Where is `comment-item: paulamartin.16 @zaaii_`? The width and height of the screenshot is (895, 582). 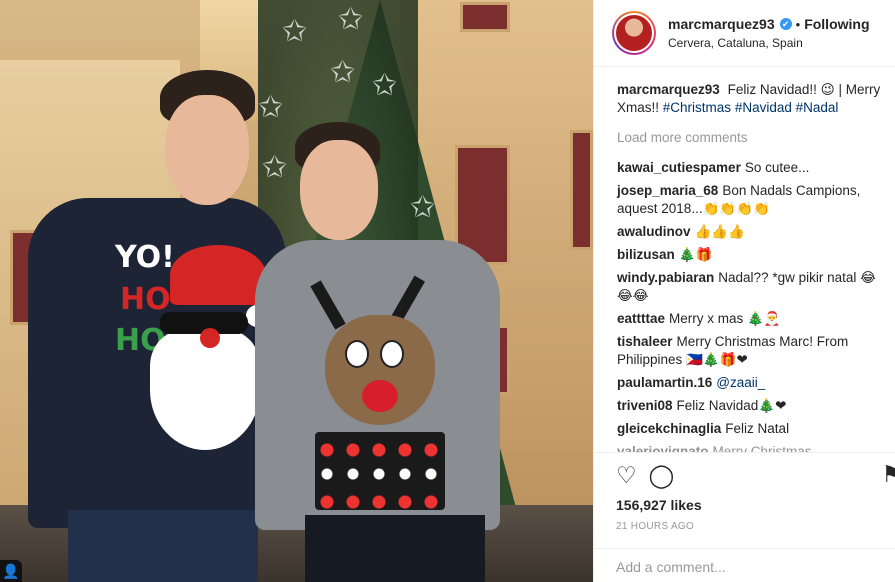
comment-item: paulamartin.16 @zaaii_ is located at coordinates (751, 383).